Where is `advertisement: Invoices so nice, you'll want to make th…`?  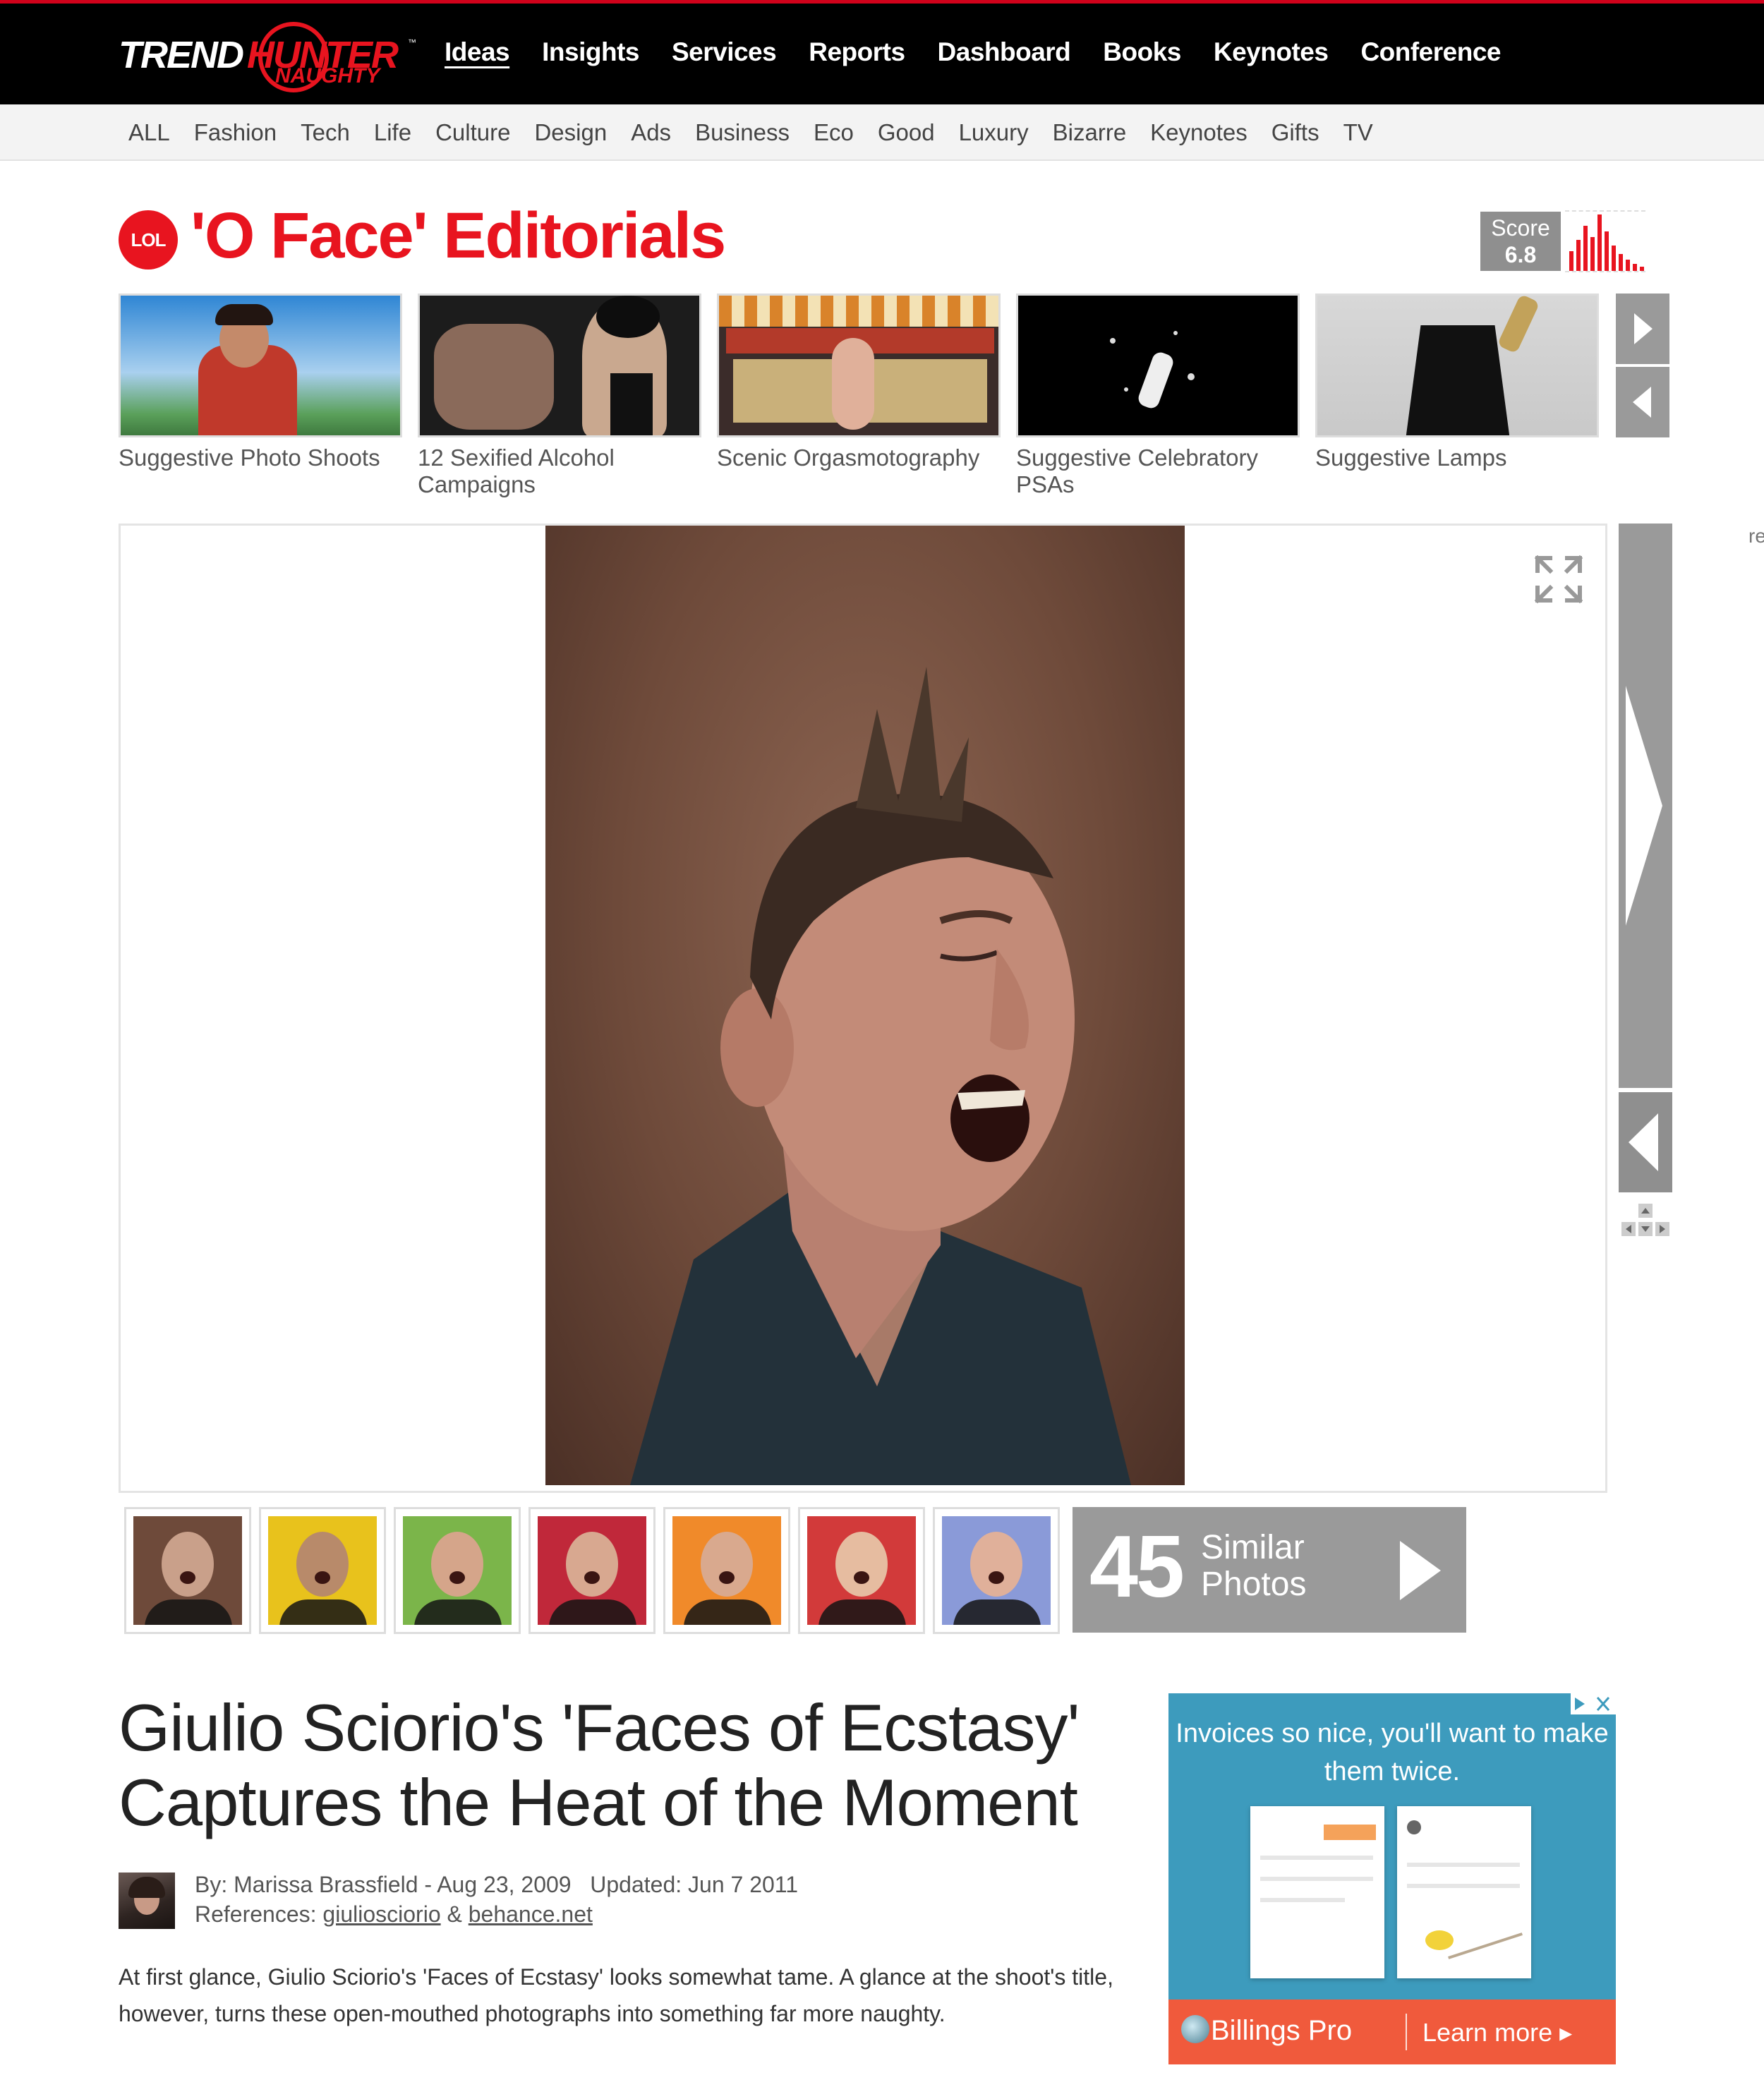
advertisement: Invoices so nice, you'll want to make th… is located at coordinates (1392, 1878).